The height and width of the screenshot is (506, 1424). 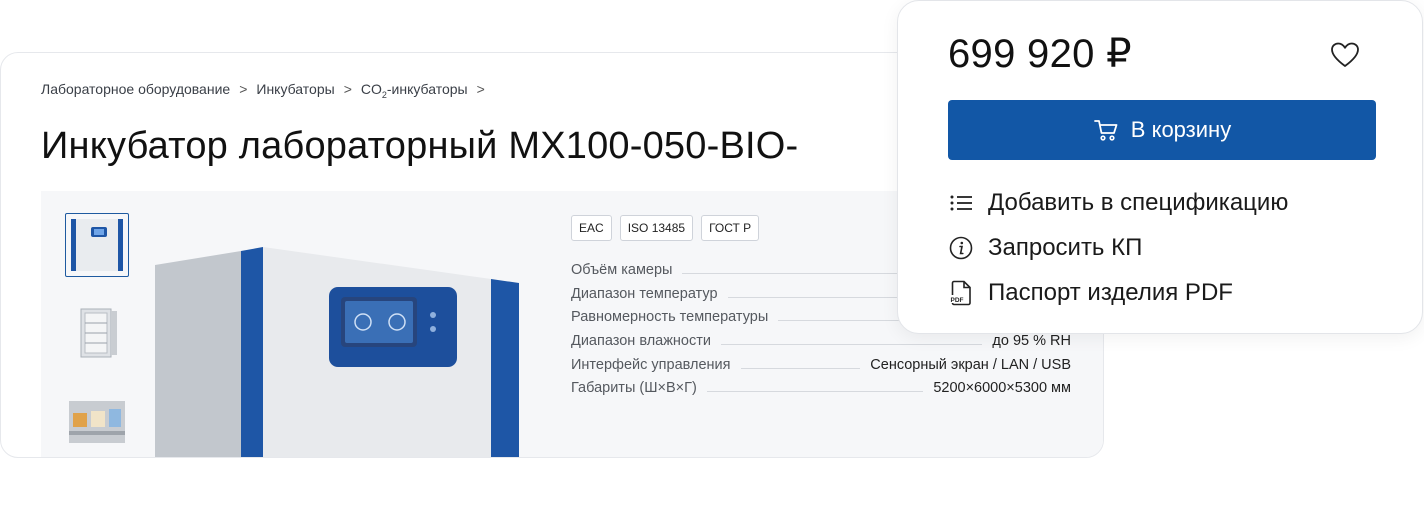 I want to click on incubator-interior-thumbnail-image, so click(x=97, y=422).